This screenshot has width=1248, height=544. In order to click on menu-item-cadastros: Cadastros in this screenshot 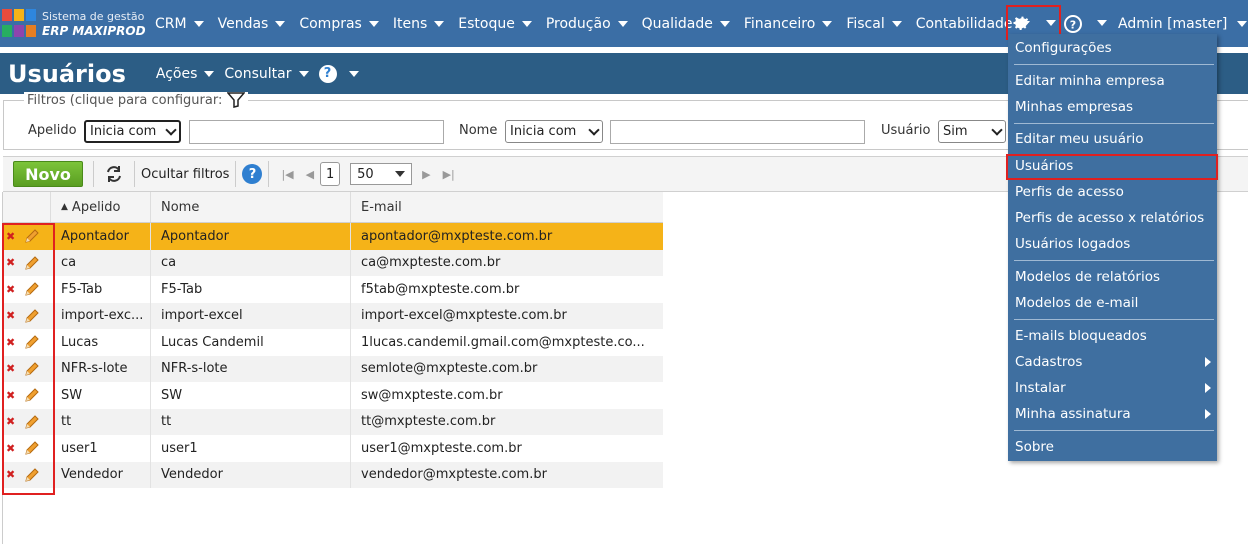, I will do `click(1113, 362)`.